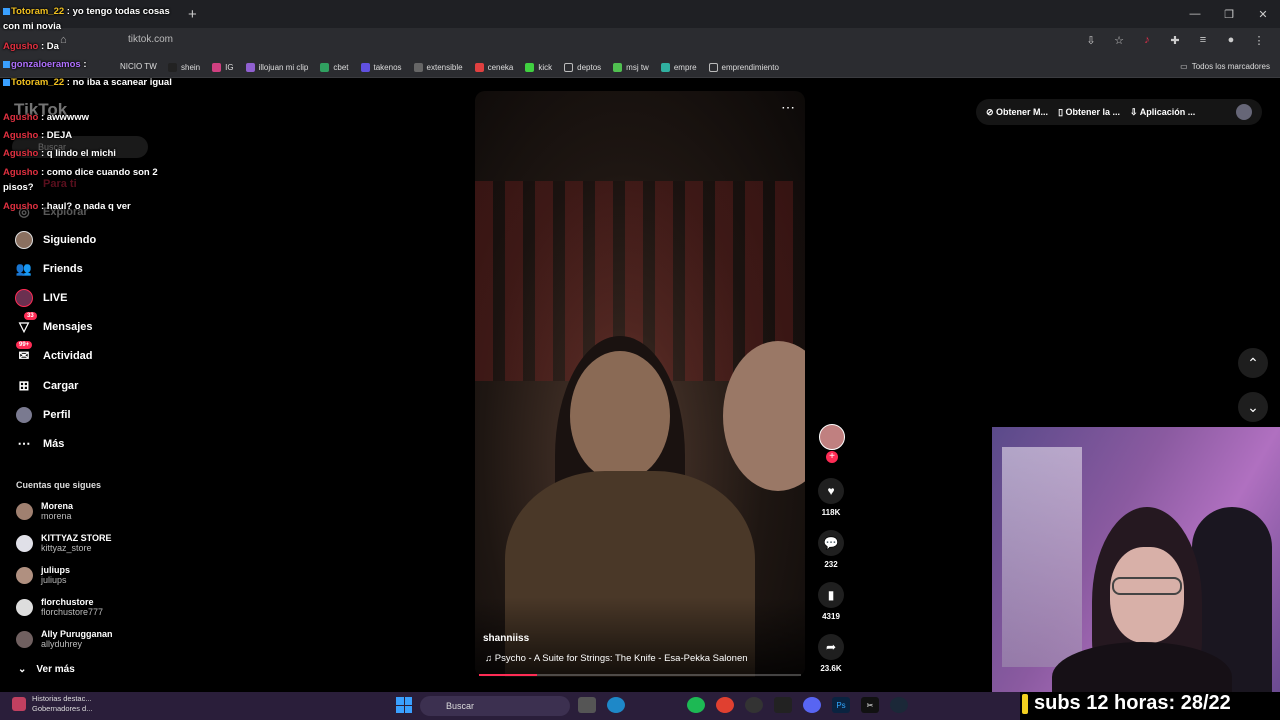  Describe the element at coordinates (587, 705) in the screenshot. I see `file-explorer-icon` at that location.